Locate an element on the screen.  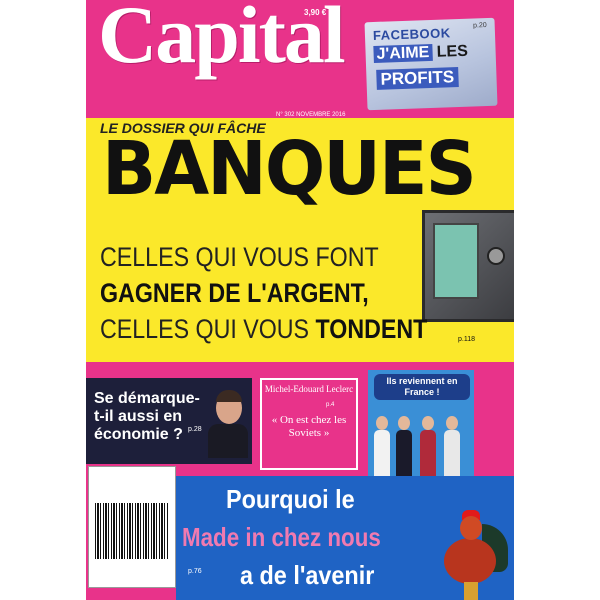
bottom-story-line1: Pourquoi le is located at coordinates (290, 499).